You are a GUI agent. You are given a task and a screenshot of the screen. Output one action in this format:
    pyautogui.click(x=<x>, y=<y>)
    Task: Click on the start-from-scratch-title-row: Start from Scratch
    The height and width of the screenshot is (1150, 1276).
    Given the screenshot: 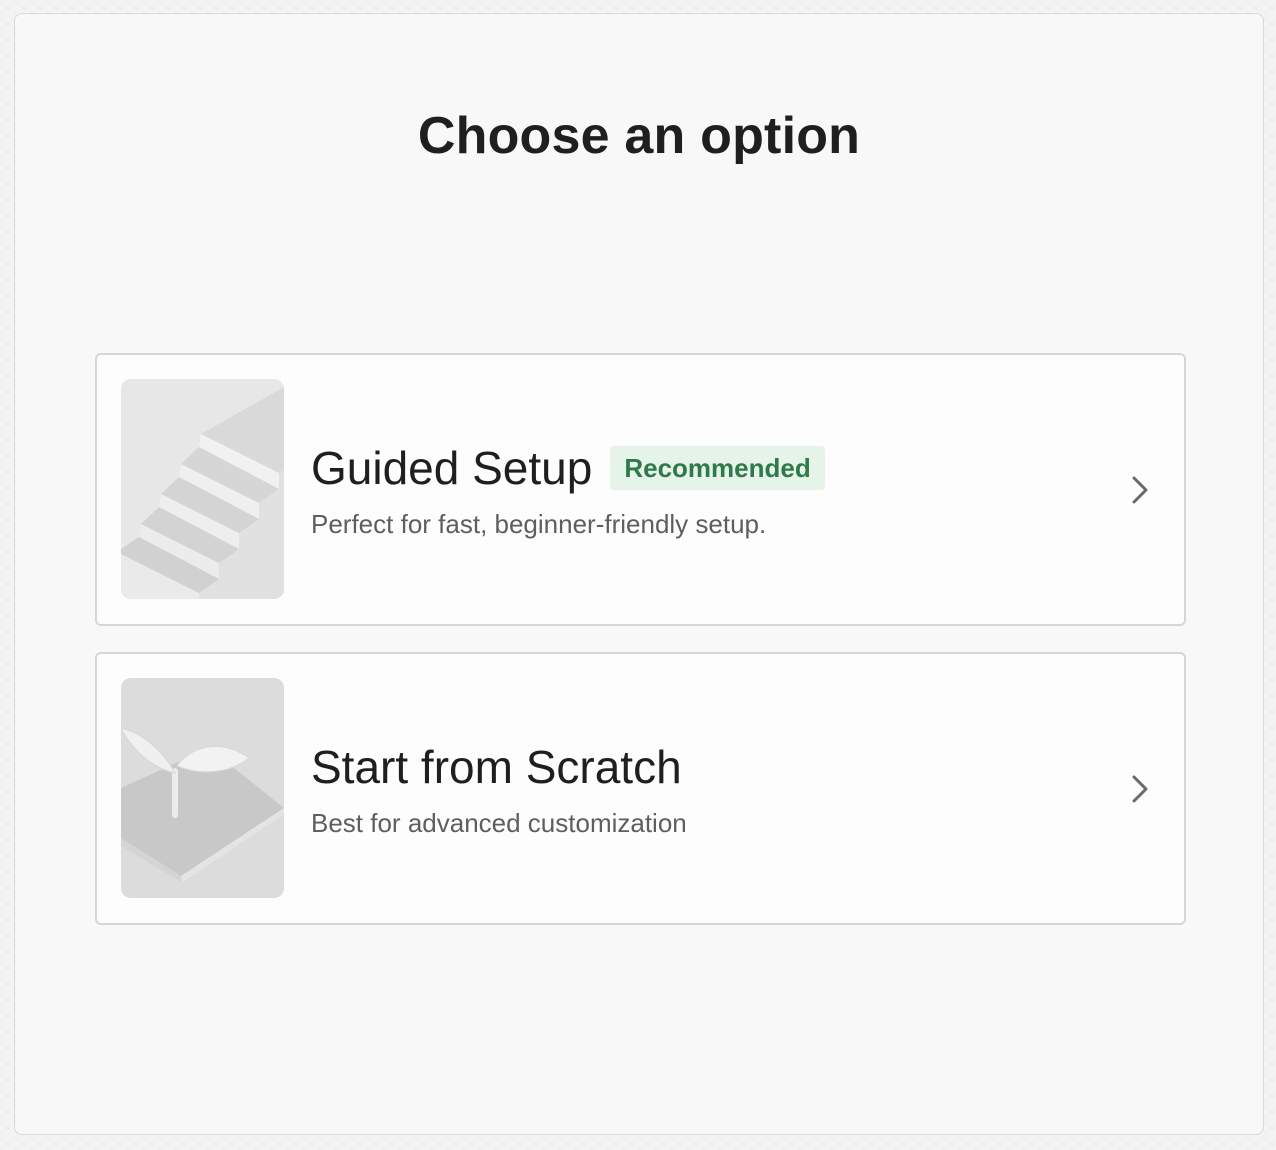 What is the action you would take?
    pyautogui.click(x=496, y=767)
    